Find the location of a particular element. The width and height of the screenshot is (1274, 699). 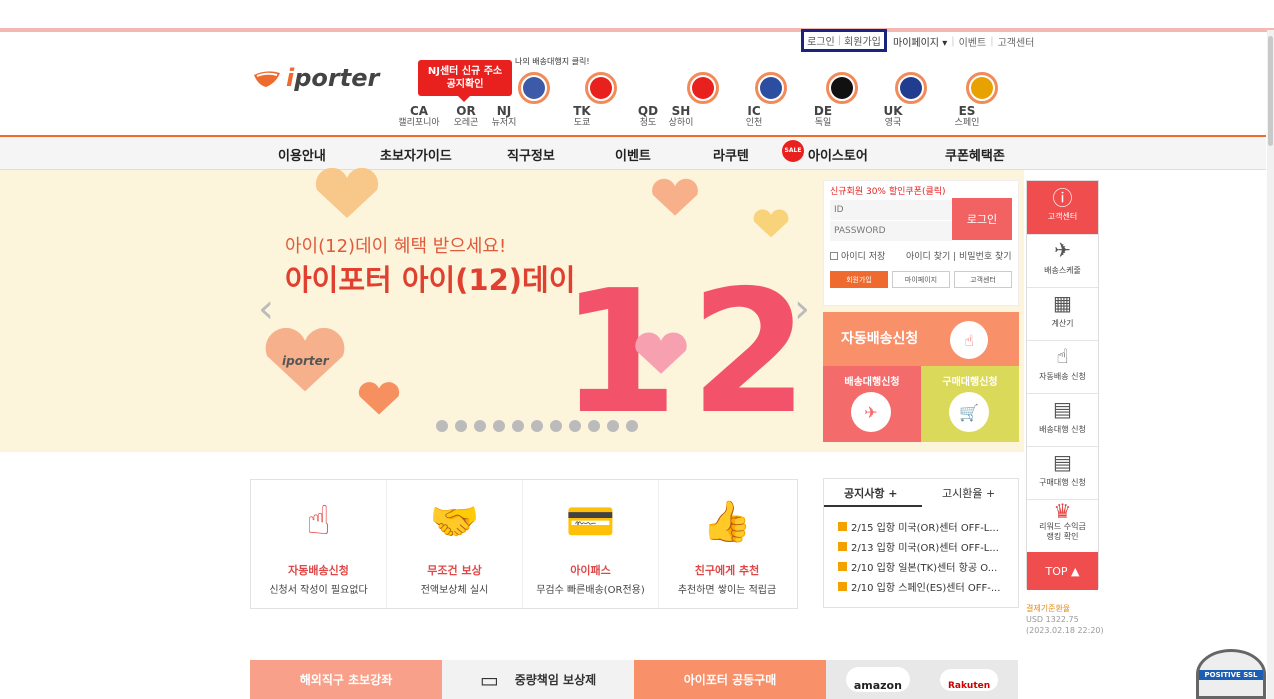

nav-guide: 이용안내 is located at coordinates (302, 154).